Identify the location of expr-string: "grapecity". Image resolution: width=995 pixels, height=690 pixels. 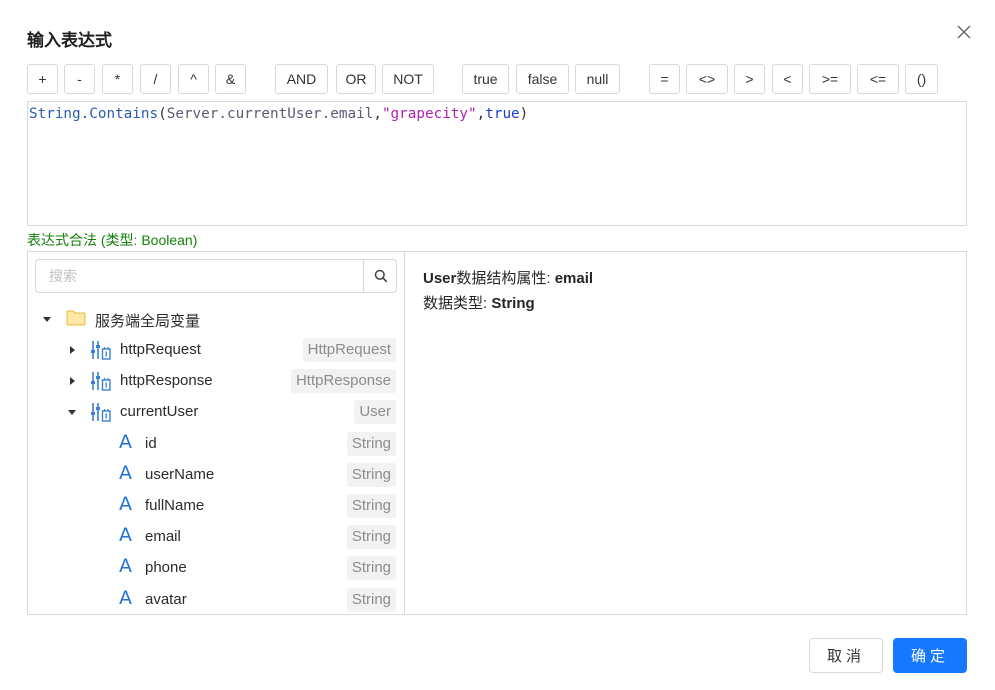
(429, 114).